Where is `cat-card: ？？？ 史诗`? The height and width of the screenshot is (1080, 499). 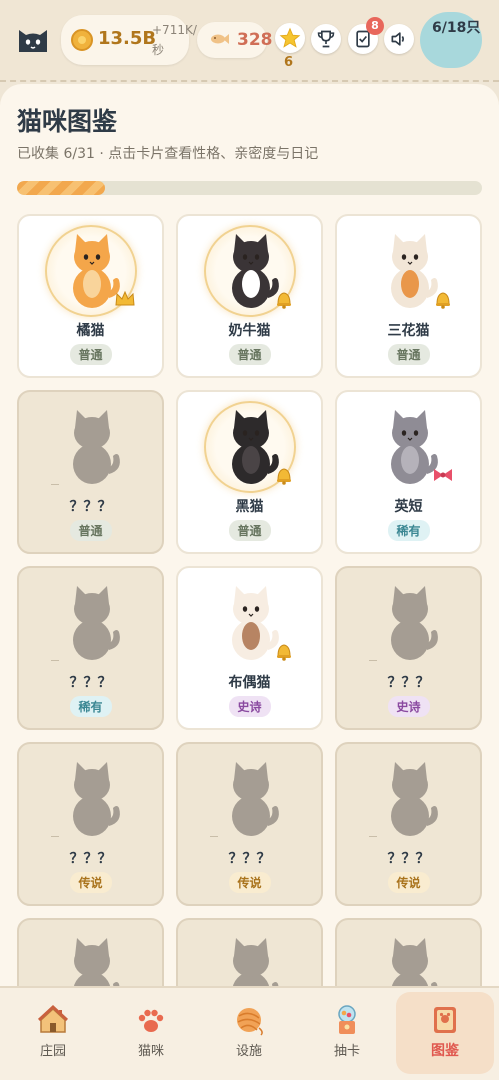 cat-card: ？？？ 史诗 is located at coordinates (408, 648).